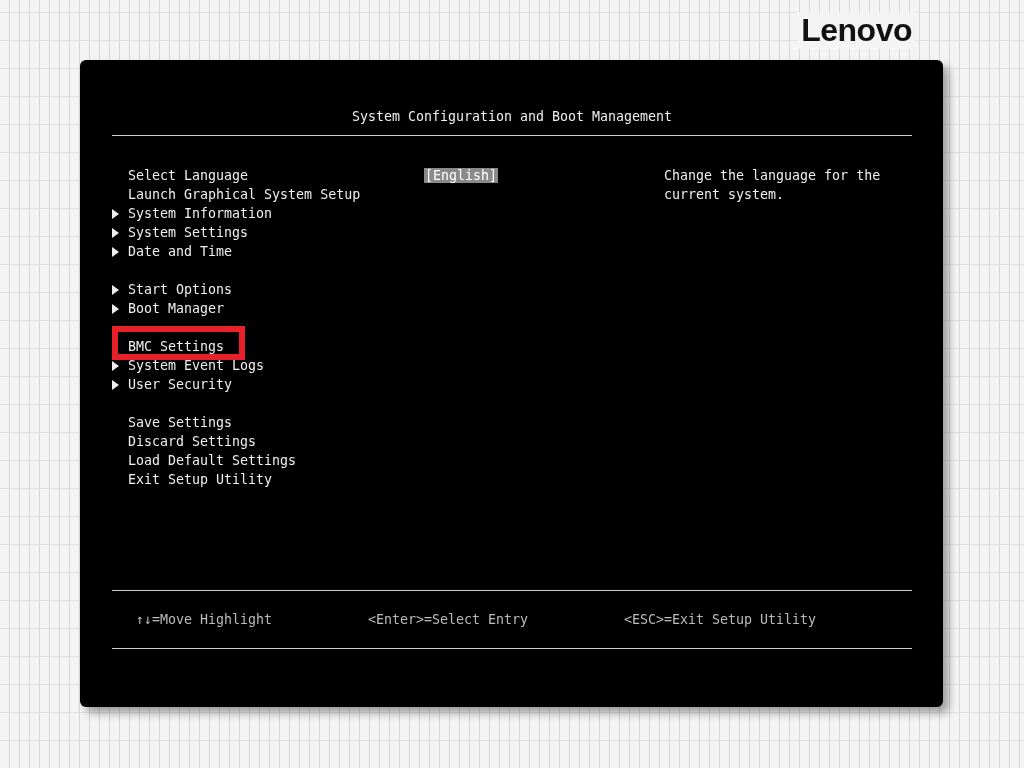 This screenshot has width=1024, height=768. Describe the element at coordinates (180, 384) in the screenshot. I see `menu-item: User Security` at that location.